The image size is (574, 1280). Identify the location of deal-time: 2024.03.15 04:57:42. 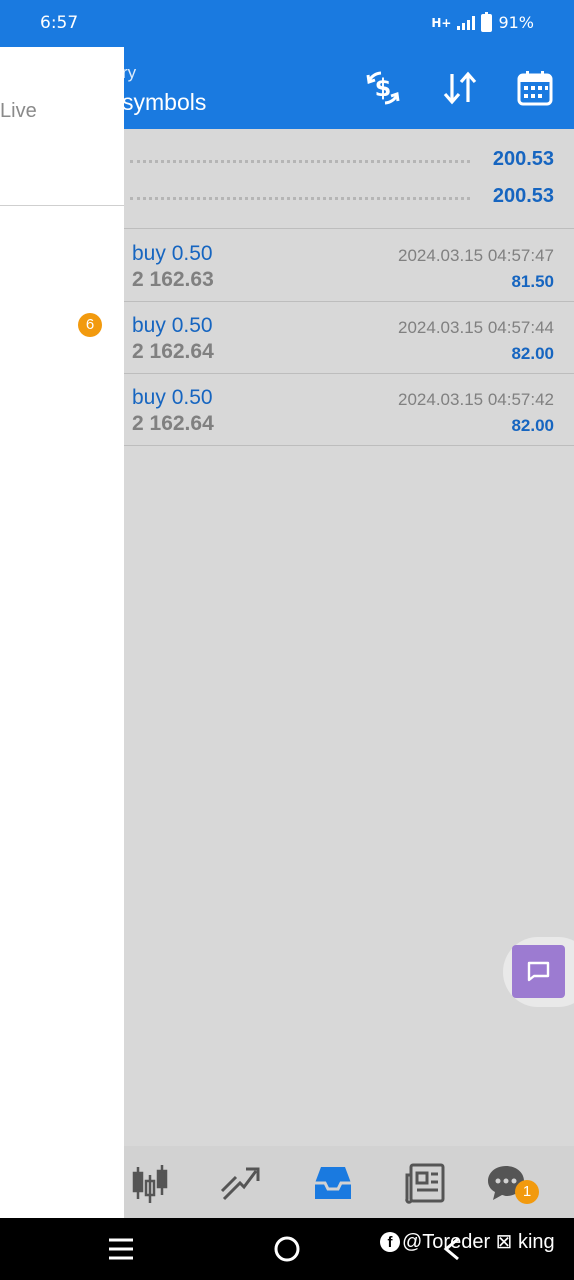
(476, 399).